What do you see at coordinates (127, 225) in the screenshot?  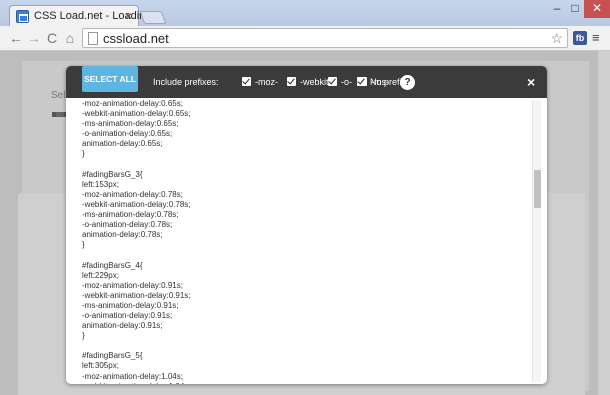 I see `code-line: -o-animation-delay:0.78s;` at bounding box center [127, 225].